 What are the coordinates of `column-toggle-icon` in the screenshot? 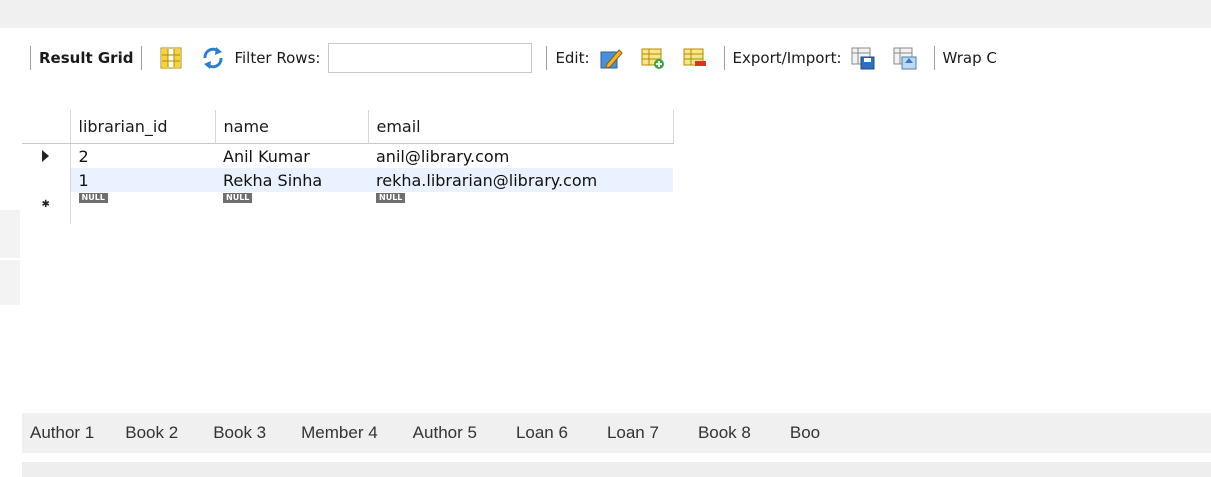 It's located at (171, 58).